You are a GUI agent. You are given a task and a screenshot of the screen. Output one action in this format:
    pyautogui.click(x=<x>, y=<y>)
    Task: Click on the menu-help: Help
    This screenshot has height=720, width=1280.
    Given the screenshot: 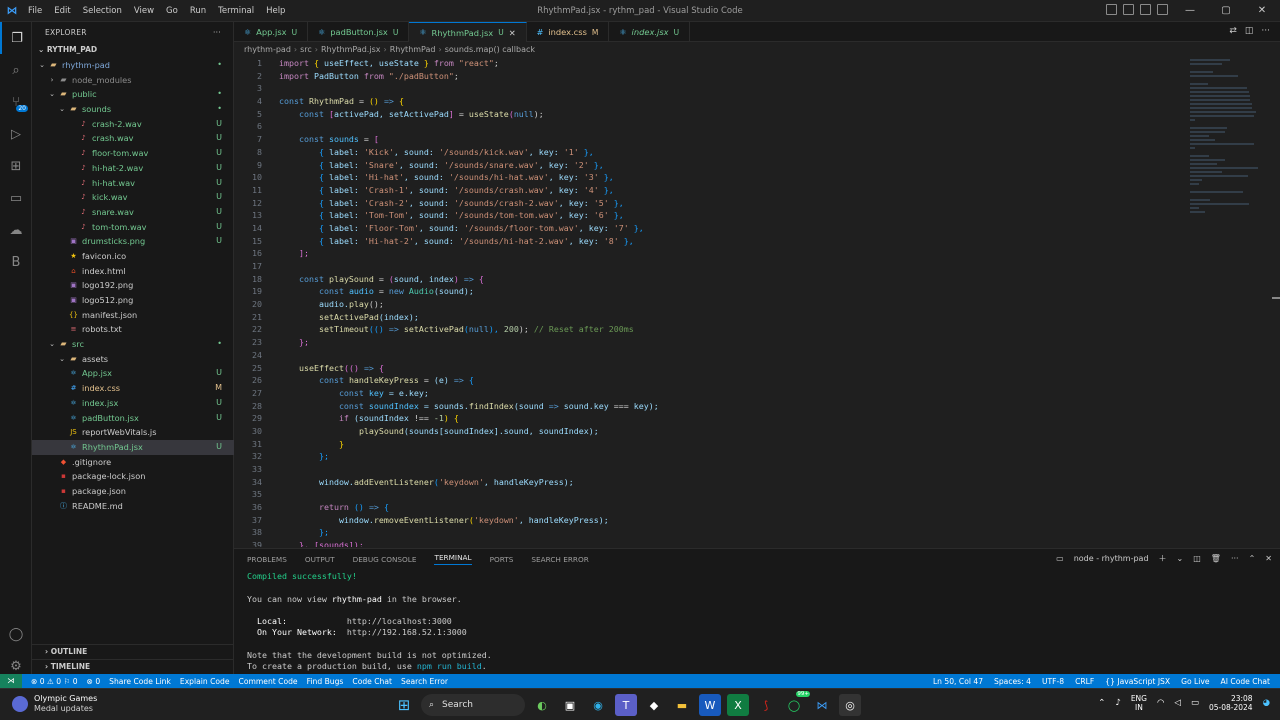 What is the action you would take?
    pyautogui.click(x=275, y=11)
    